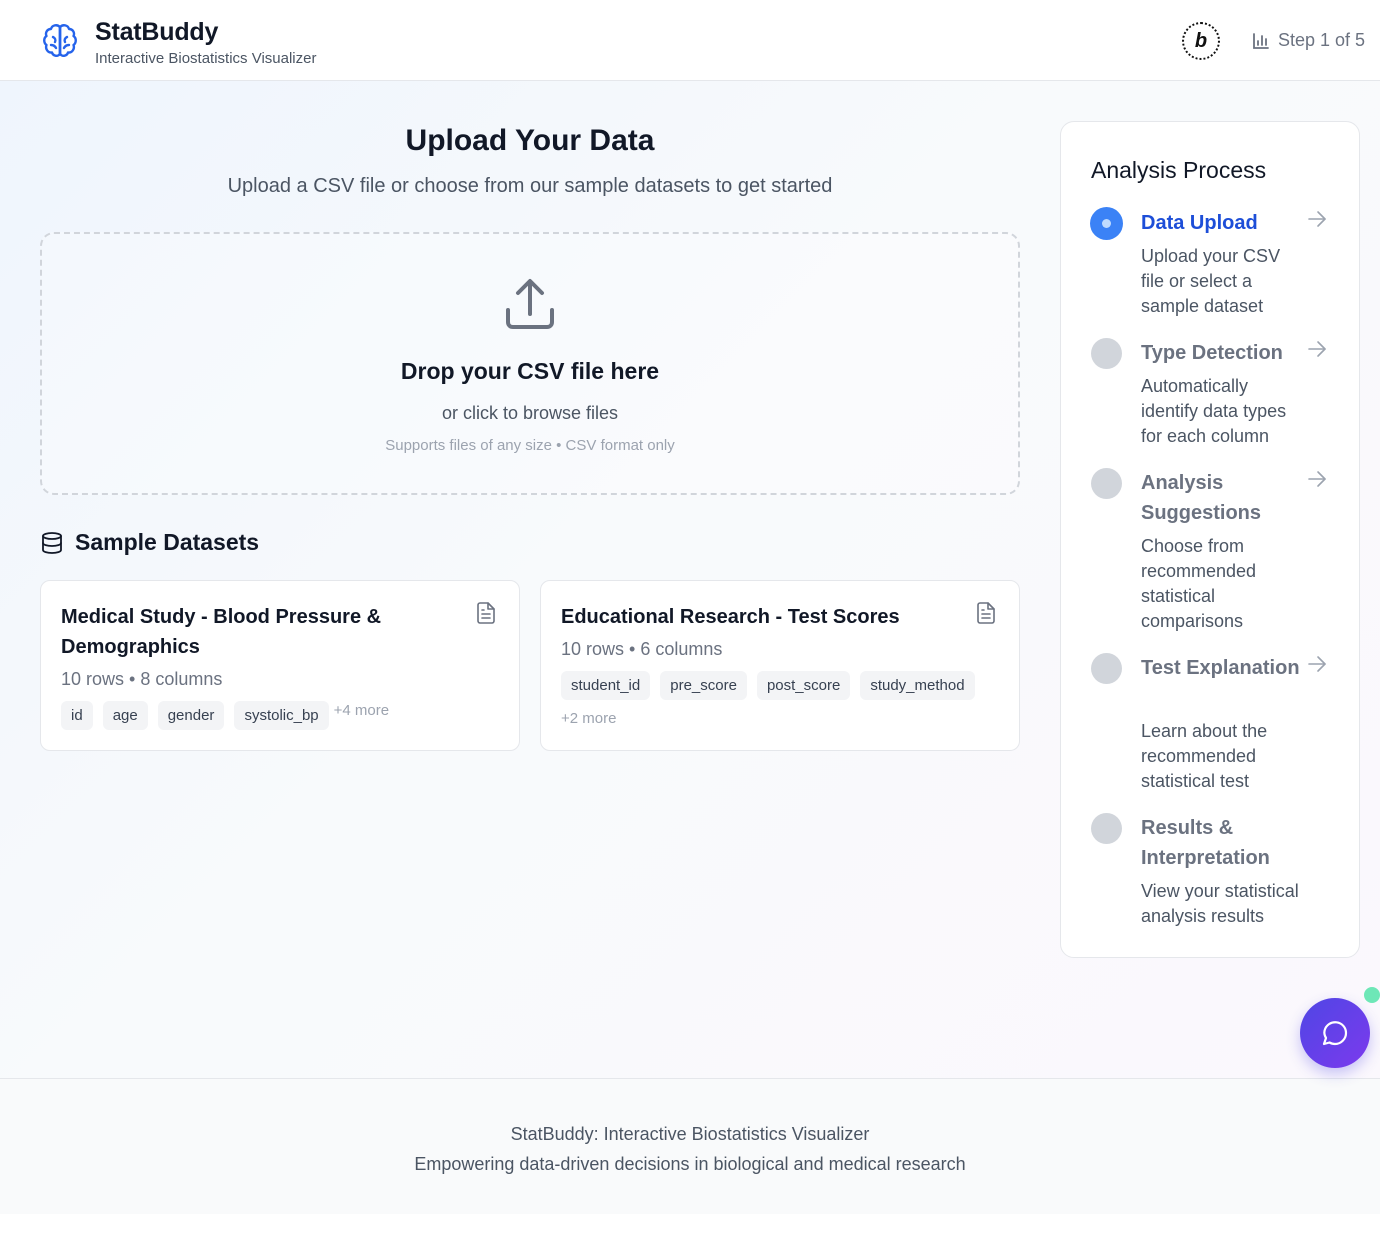 This screenshot has height=1239, width=1380. Describe the element at coordinates (206, 58) in the screenshot. I see `app-subtitle: Interactive Biostatistics Visualizer` at that location.